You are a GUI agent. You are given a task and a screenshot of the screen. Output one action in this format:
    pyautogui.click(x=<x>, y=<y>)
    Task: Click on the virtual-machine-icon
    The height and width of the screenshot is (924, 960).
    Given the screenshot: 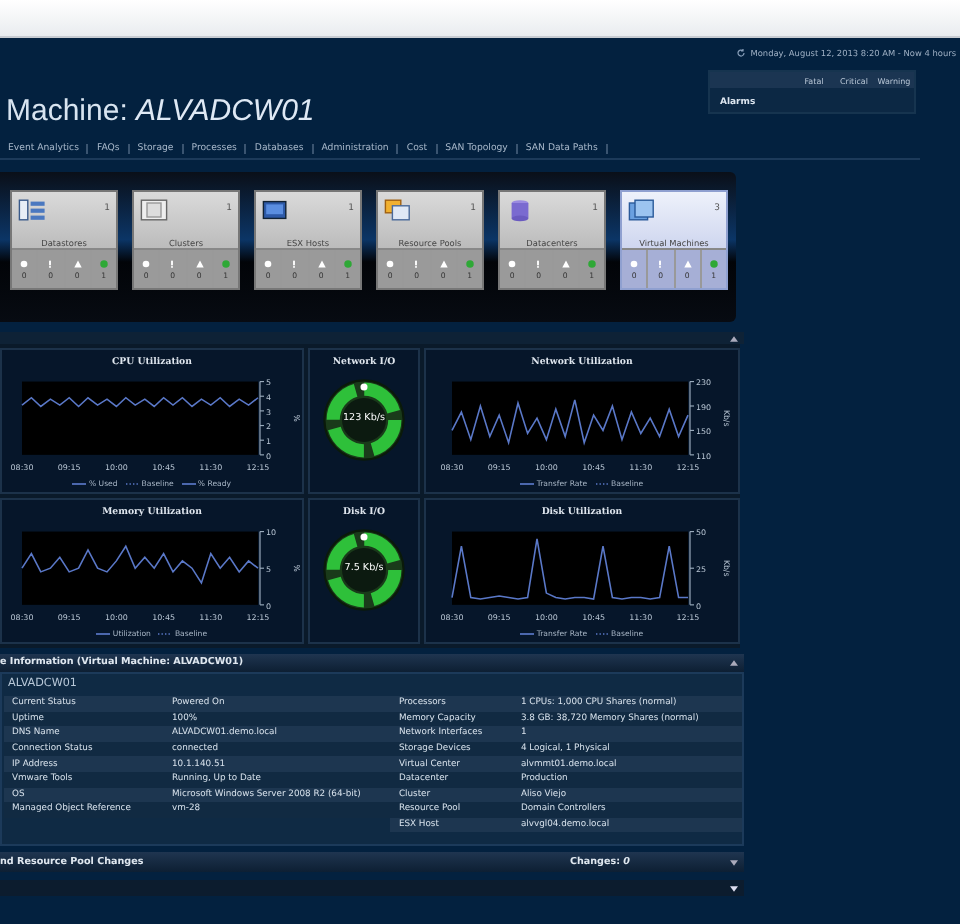 What is the action you would take?
    pyautogui.click(x=642, y=210)
    